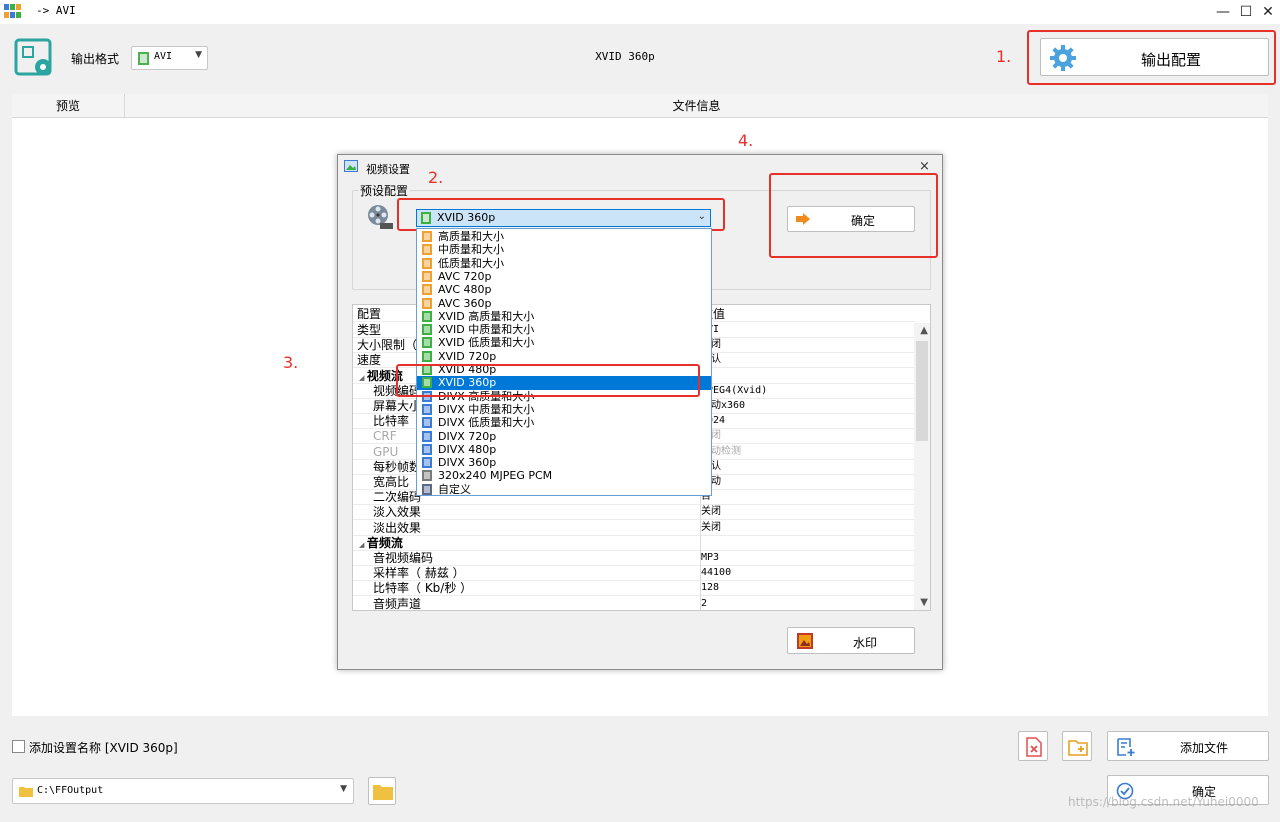 The width and height of the screenshot is (1280, 822). What do you see at coordinates (696, 106) in the screenshot?
I see `column-file-info: 文件信息` at bounding box center [696, 106].